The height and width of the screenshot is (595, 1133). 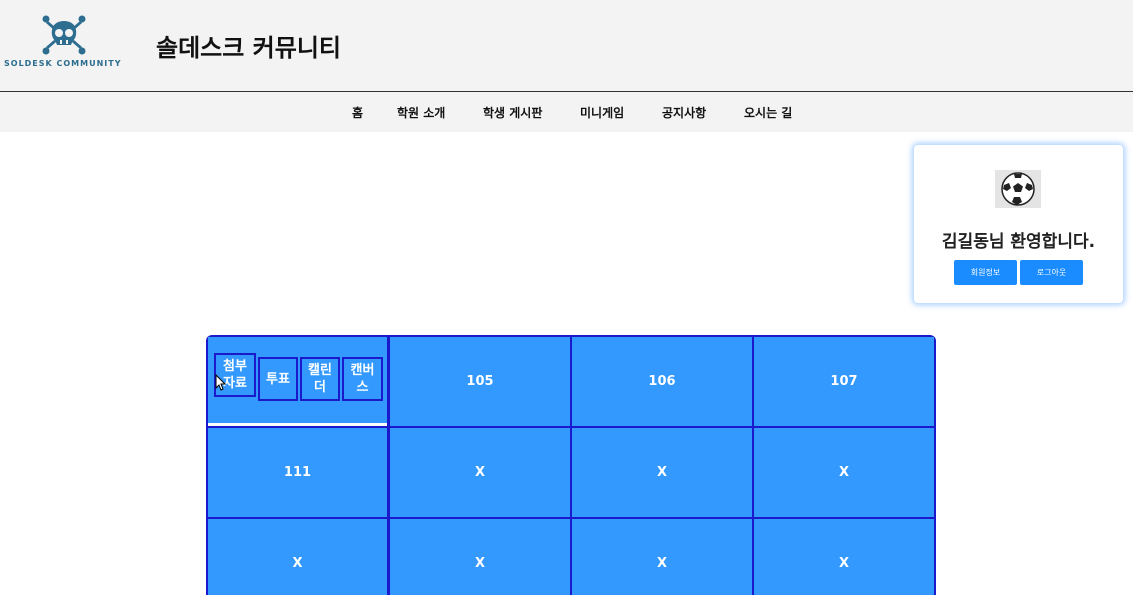 What do you see at coordinates (1051, 272) in the screenshot?
I see `logout-button: 로그아웃` at bounding box center [1051, 272].